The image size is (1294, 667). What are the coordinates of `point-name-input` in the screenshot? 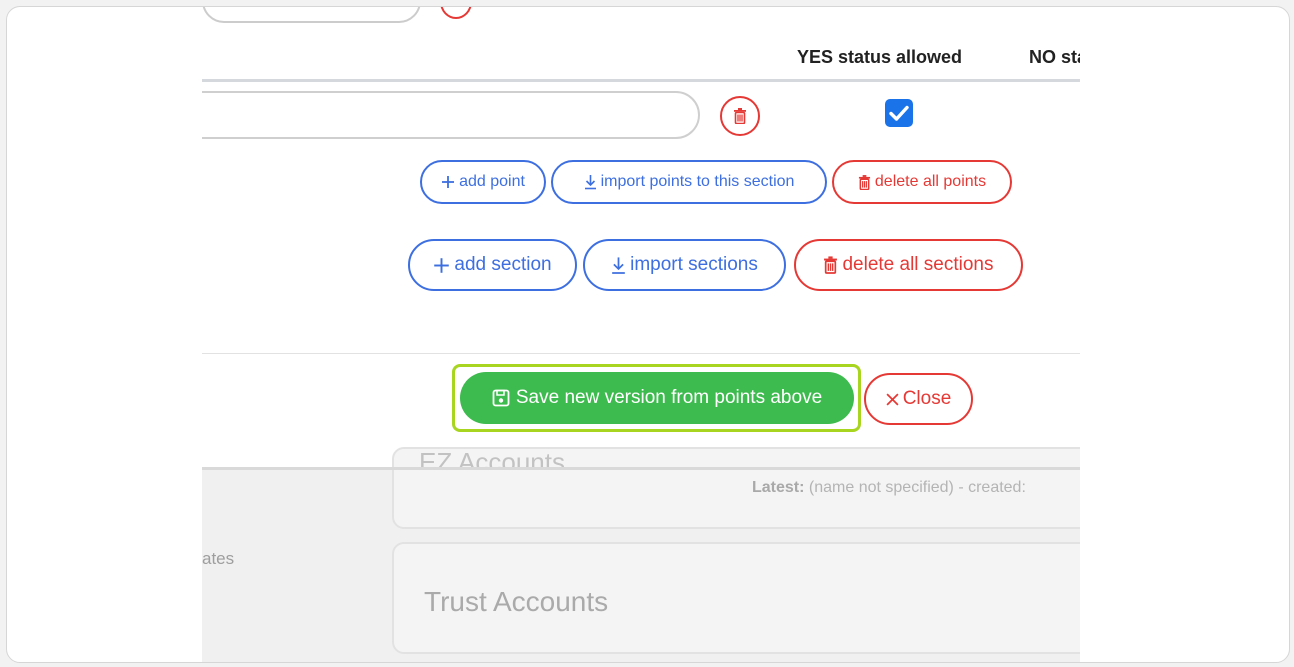 It's located at (451, 115).